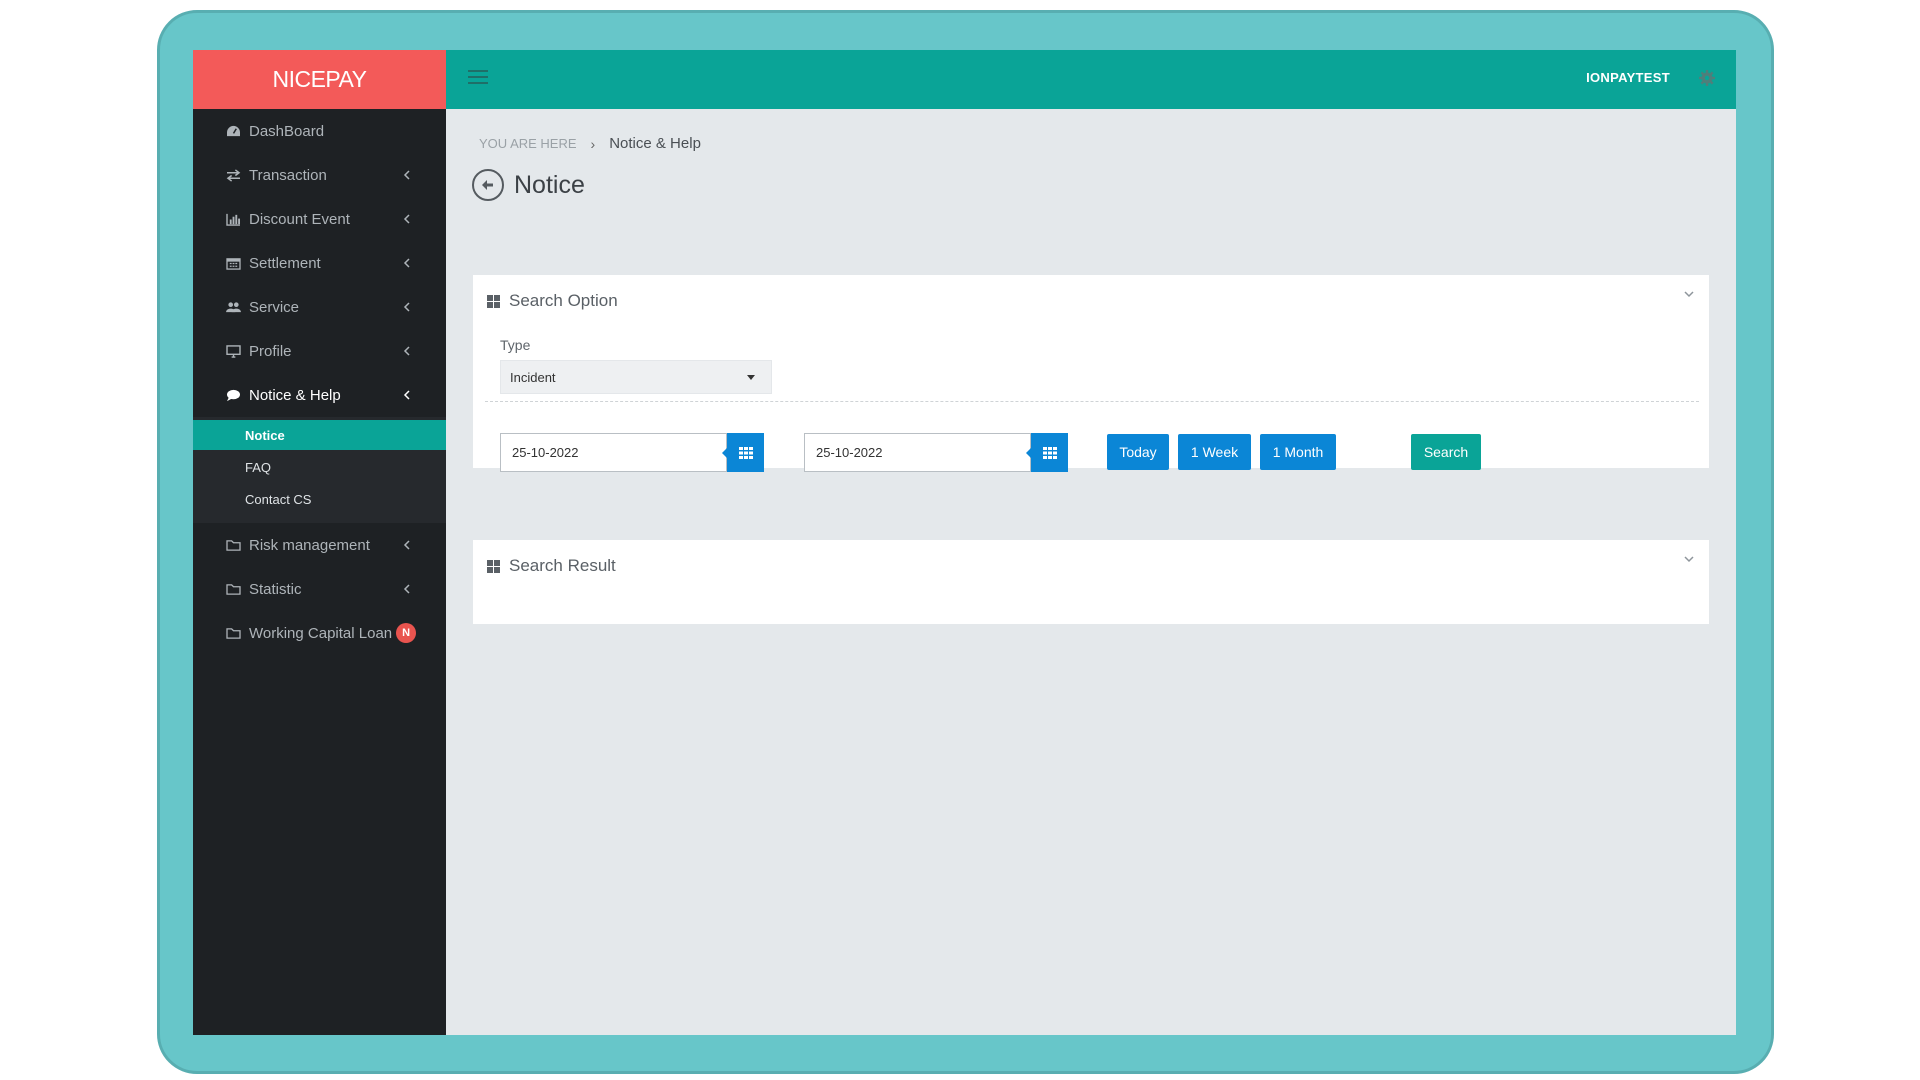  I want to click on type-label: Type, so click(515, 345).